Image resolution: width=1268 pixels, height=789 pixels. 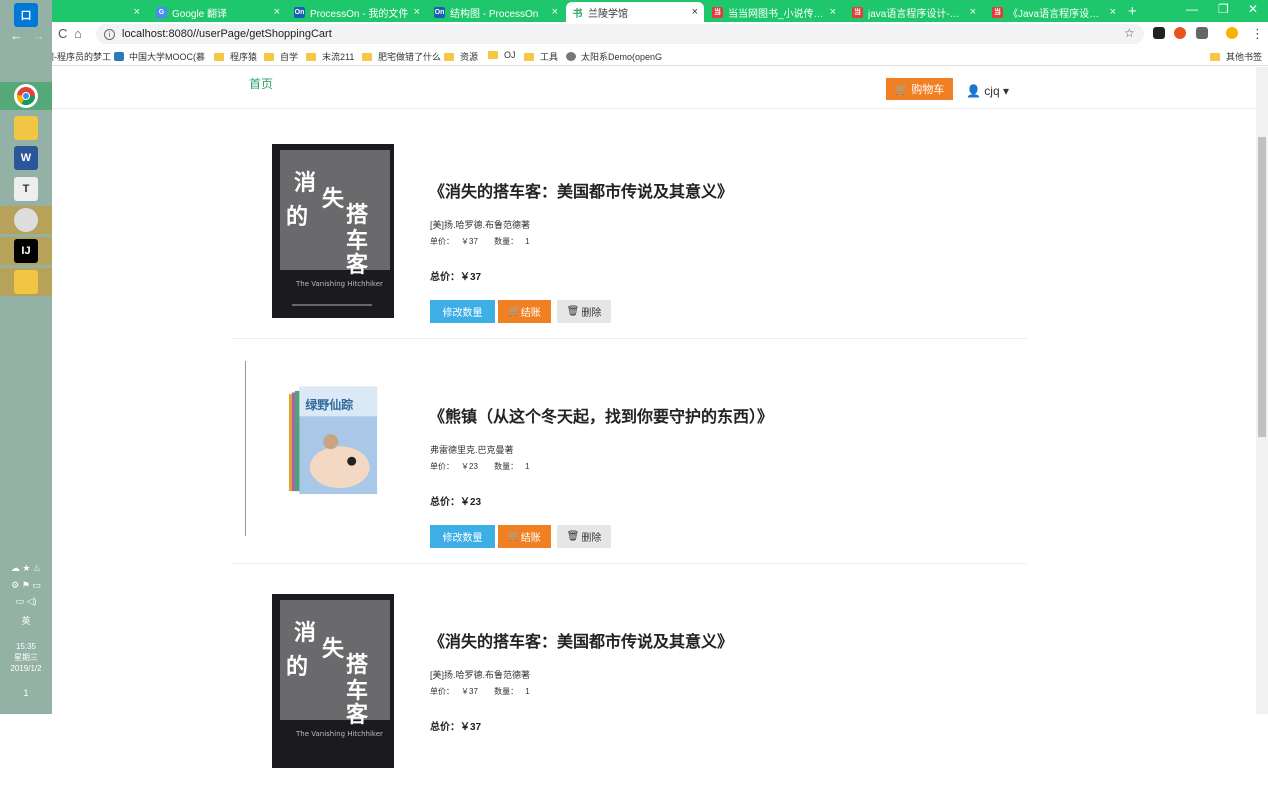 What do you see at coordinates (261, 83) in the screenshot?
I see `home-link: 首页` at bounding box center [261, 83].